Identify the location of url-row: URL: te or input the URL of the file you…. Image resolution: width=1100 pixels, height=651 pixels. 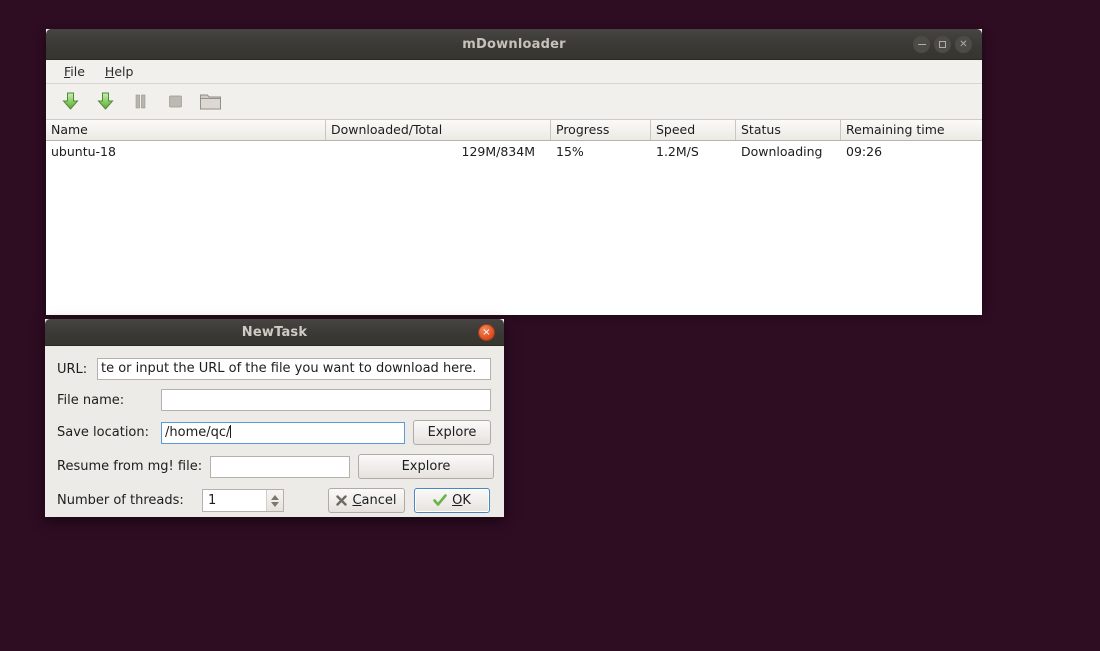
(275, 369).